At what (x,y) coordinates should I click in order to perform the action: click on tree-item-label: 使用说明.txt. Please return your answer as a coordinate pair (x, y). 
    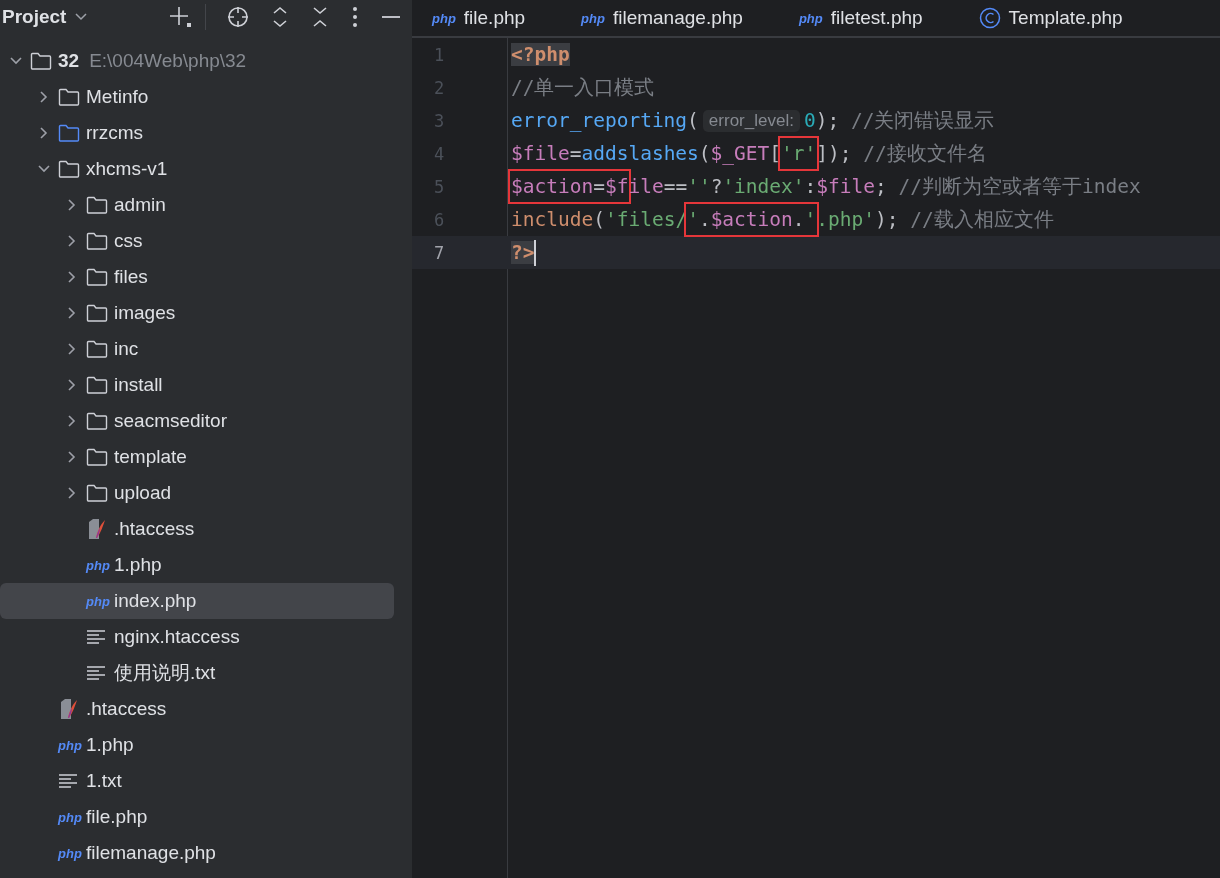
    Looking at the image, I should click on (165, 673).